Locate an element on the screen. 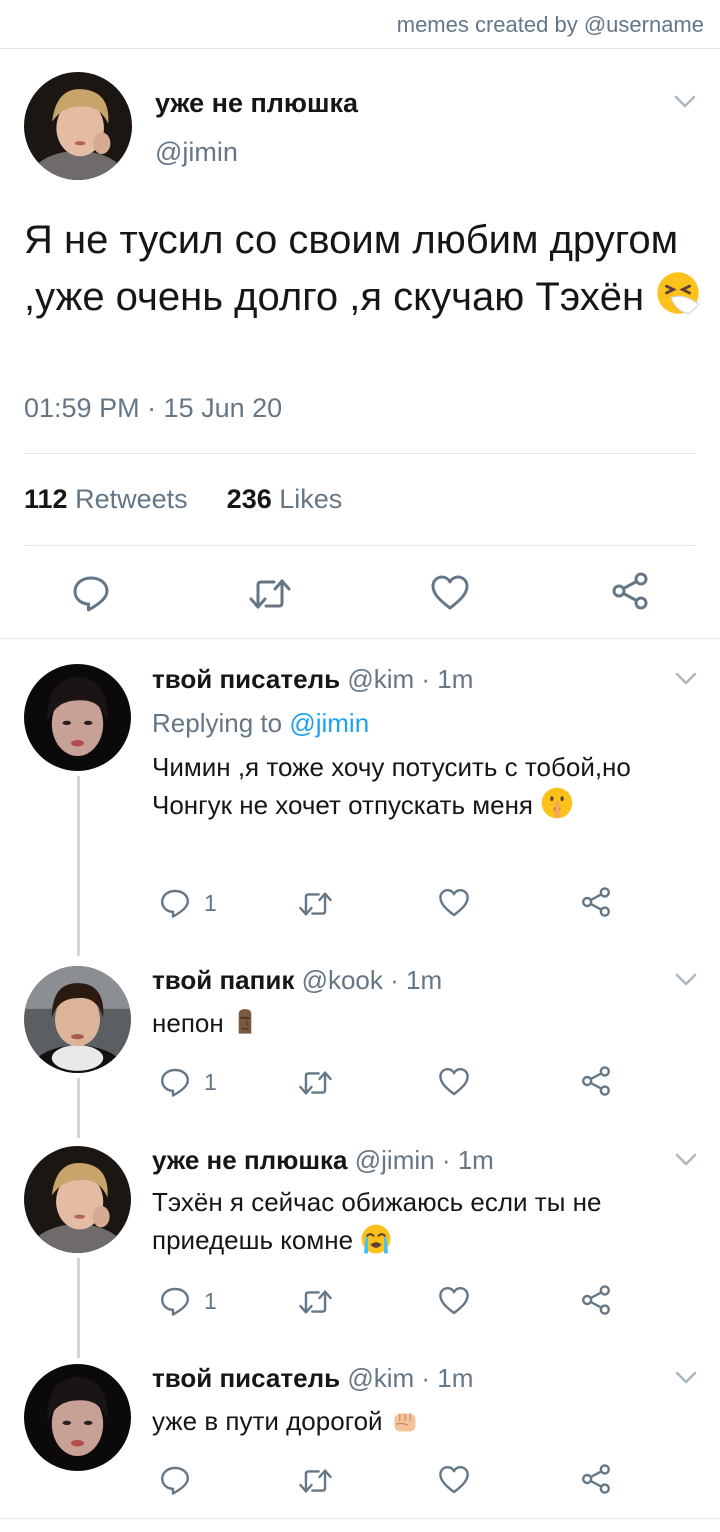 The width and height of the screenshot is (720, 1532). reply-display-name: твой папик is located at coordinates (223, 980).